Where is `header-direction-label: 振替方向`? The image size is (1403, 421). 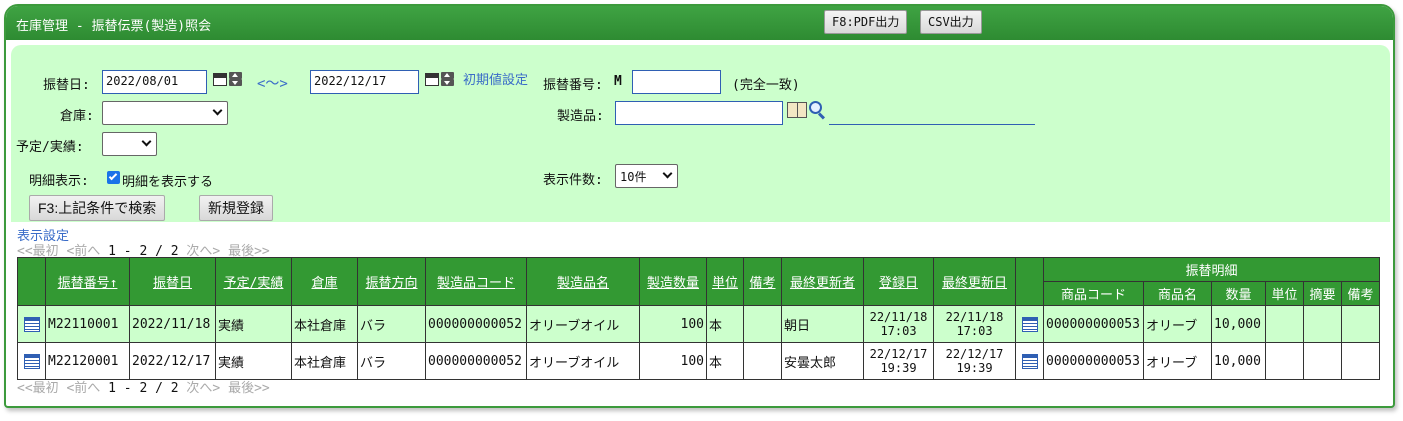 header-direction-label: 振替方向 is located at coordinates (391, 283).